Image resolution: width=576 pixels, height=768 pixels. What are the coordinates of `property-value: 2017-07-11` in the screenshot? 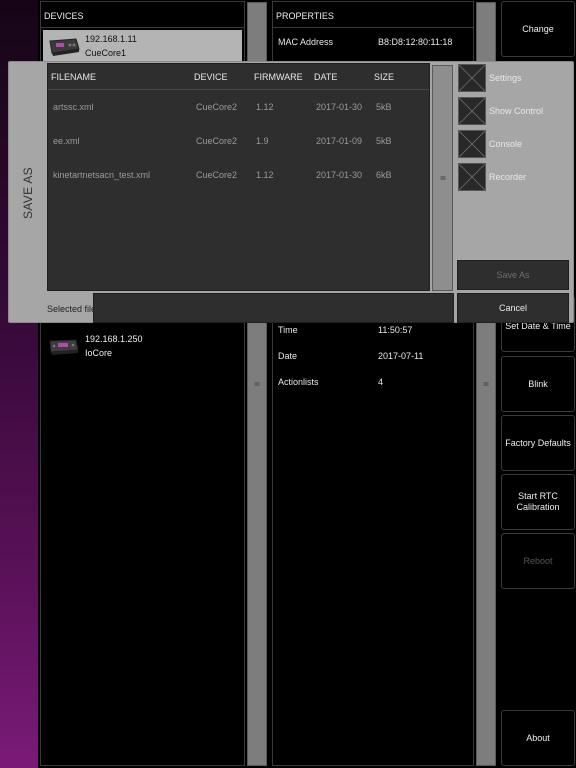 It's located at (401, 356).